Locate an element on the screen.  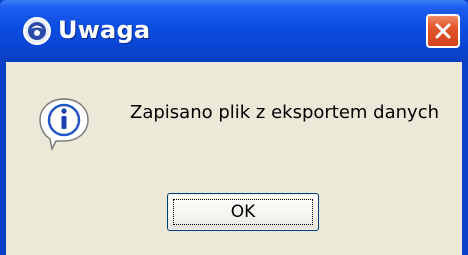
close-icon is located at coordinates (443, 31).